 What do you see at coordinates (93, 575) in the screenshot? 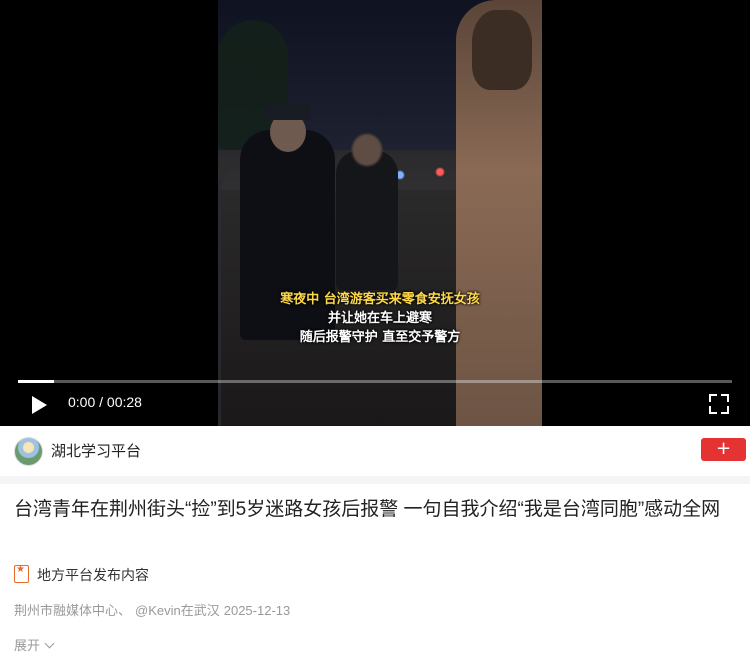
I see `tag-label: 地方平台发布内容` at bounding box center [93, 575].